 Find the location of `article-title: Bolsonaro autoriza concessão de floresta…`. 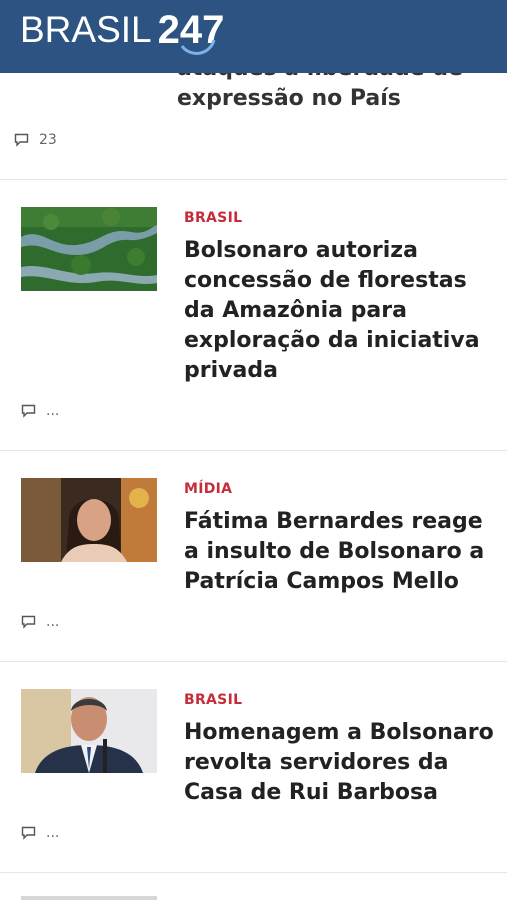

article-title: Bolsonaro autoriza concessão de floresta… is located at coordinates (339, 311).